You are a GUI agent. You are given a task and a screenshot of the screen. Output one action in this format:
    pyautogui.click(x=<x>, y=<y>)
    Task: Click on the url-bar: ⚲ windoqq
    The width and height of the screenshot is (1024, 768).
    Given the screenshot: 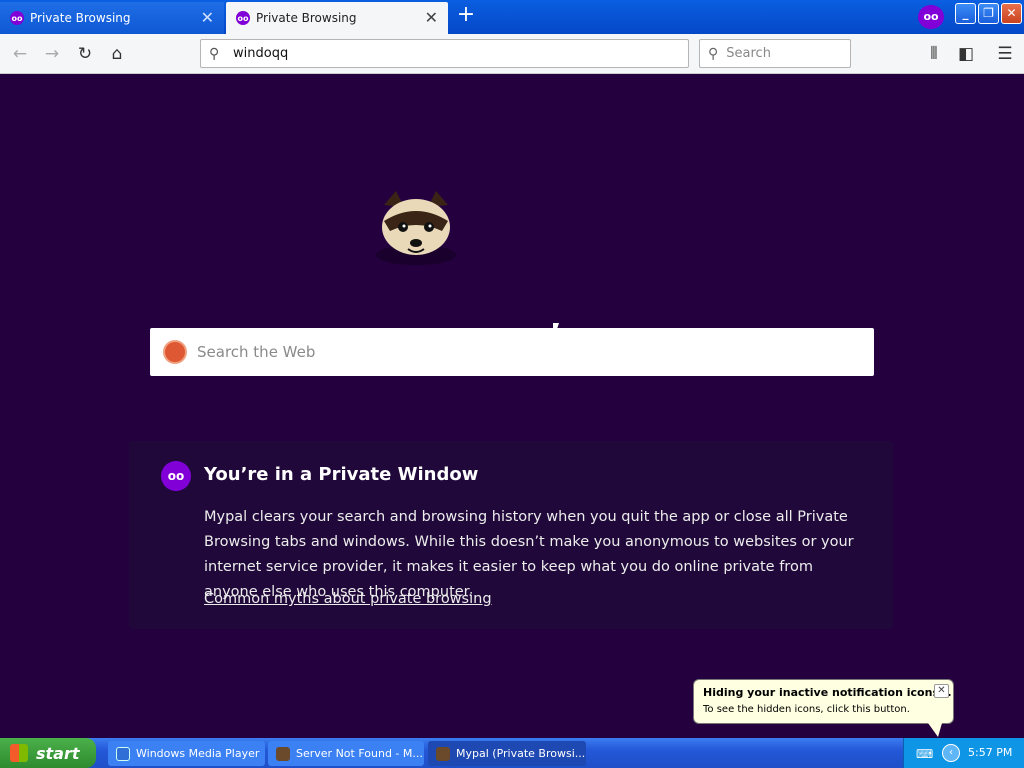 What is the action you would take?
    pyautogui.click(x=444, y=53)
    